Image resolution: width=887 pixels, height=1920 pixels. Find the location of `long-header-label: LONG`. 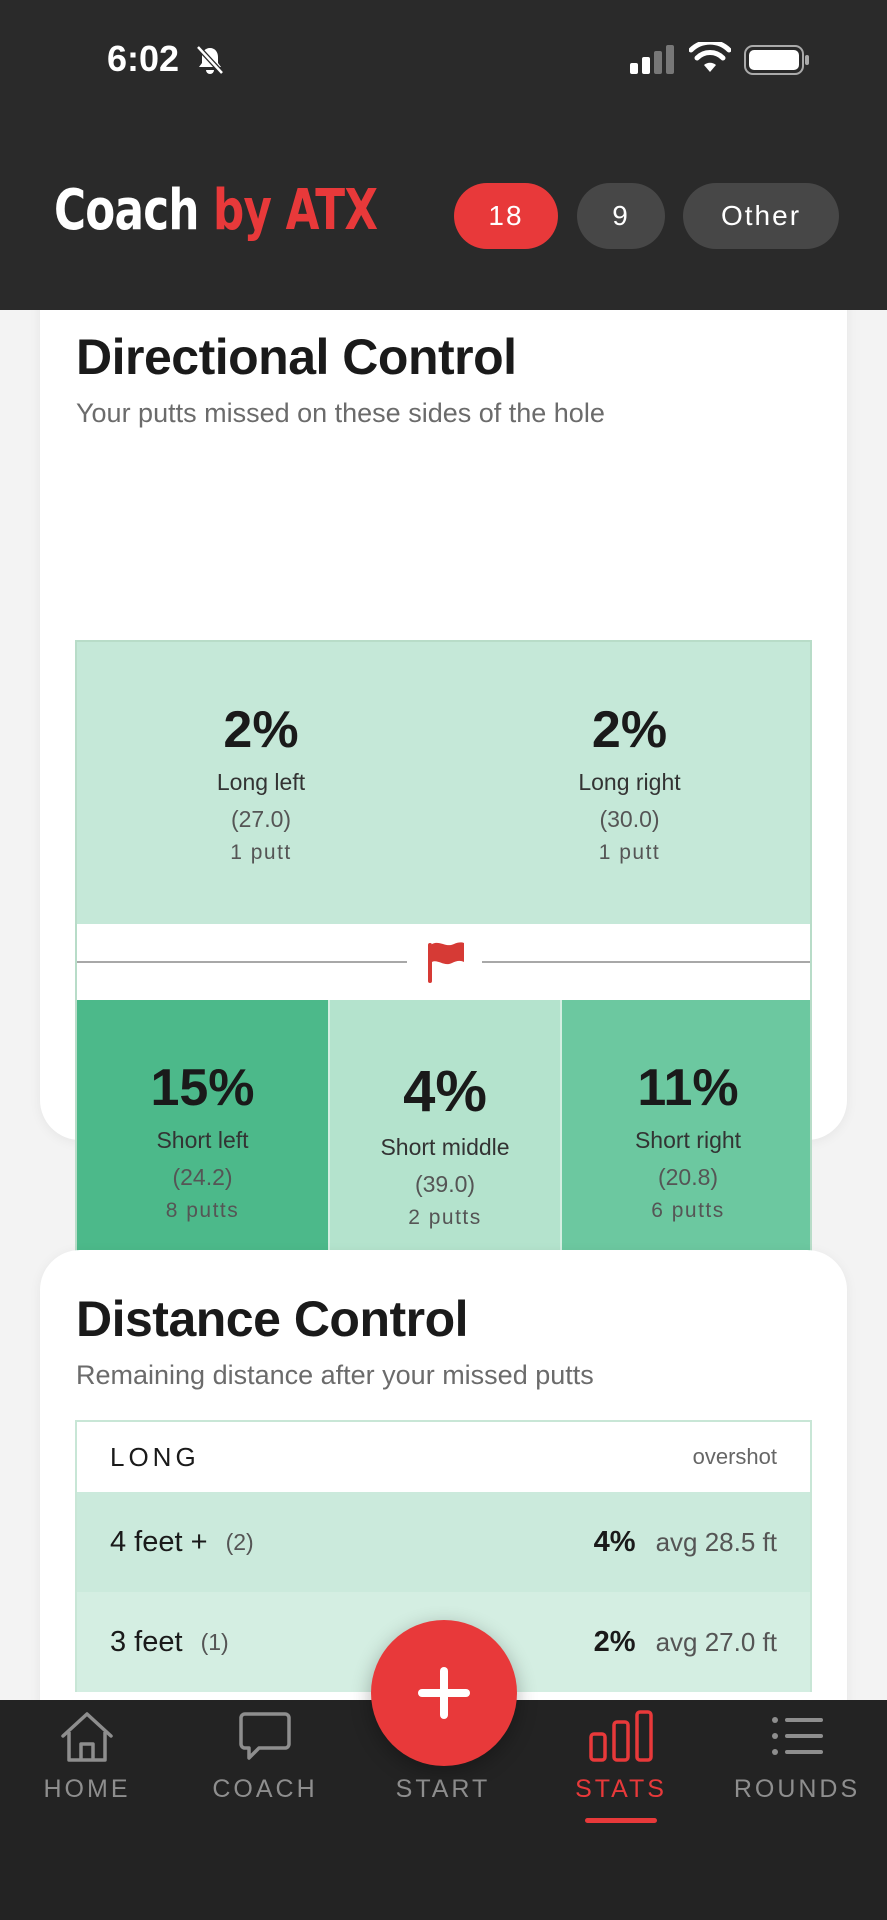

long-header-label: LONG is located at coordinates (155, 1456).